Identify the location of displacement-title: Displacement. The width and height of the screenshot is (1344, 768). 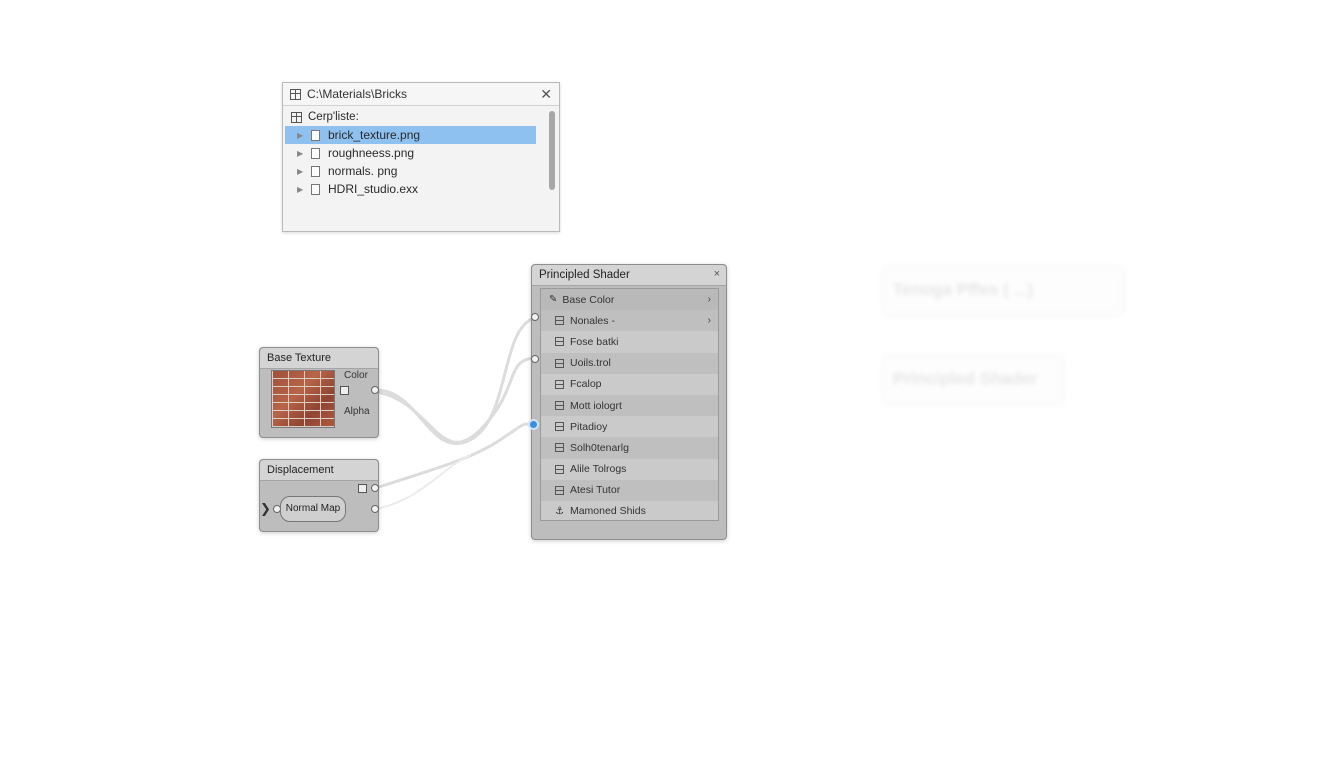
(319, 470).